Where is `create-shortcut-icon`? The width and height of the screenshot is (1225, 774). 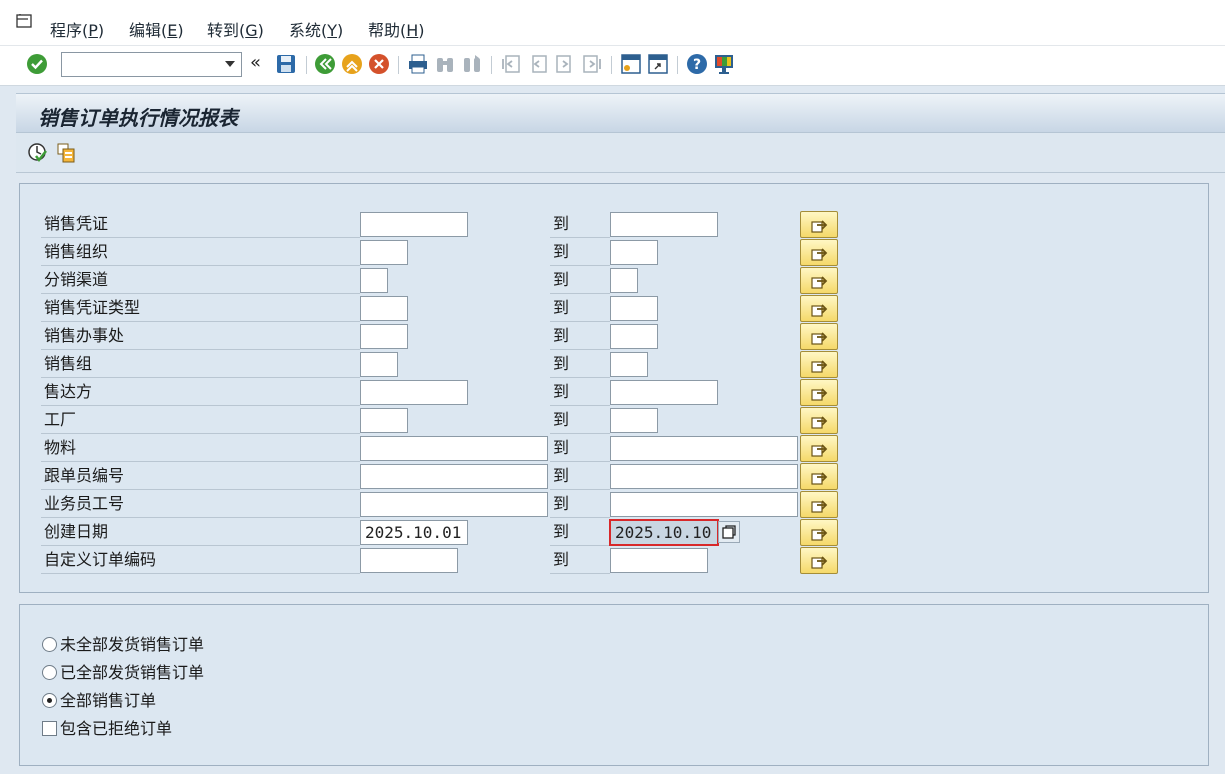 create-shortcut-icon is located at coordinates (658, 64).